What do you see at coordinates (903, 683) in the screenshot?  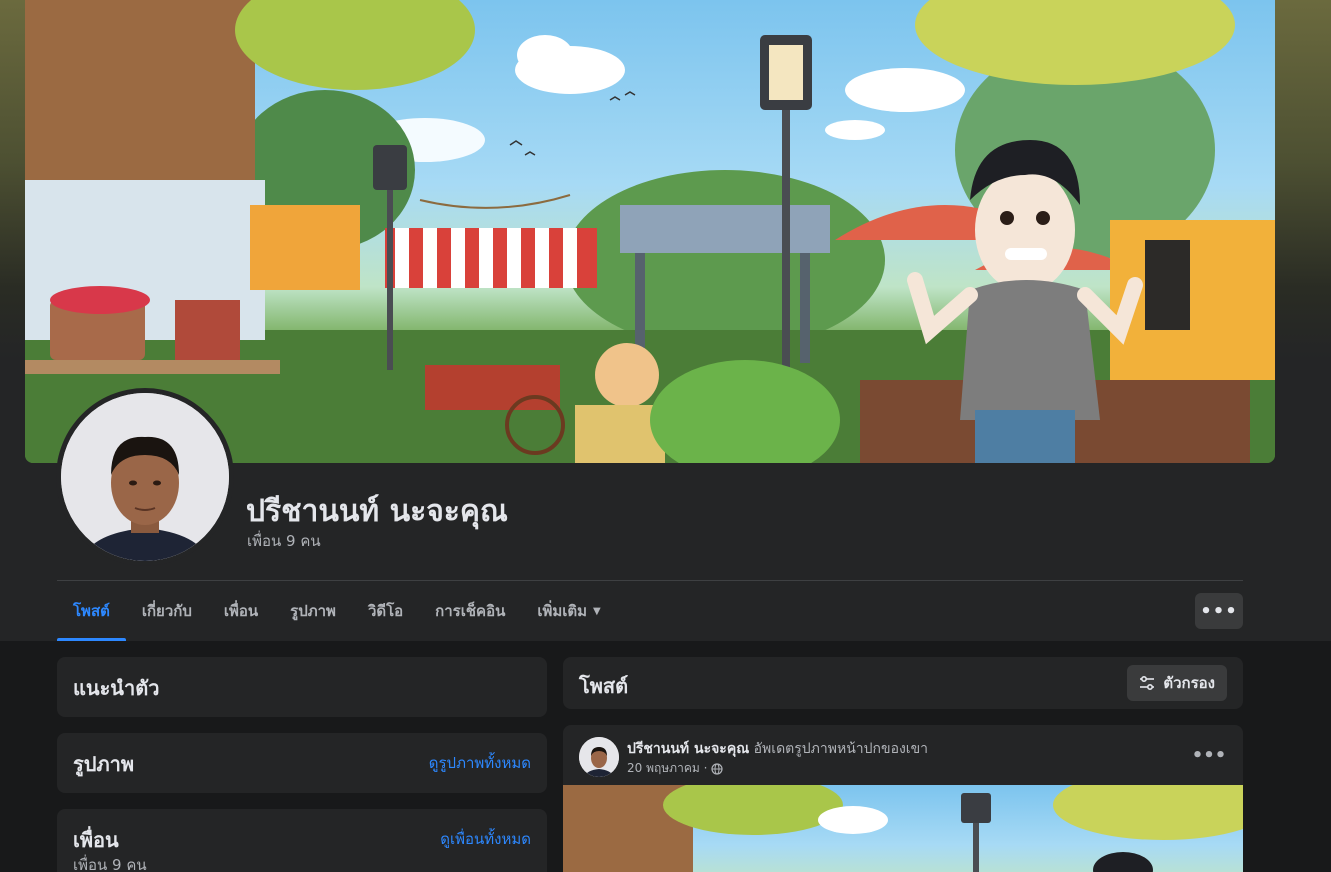 I see `posts-header-card: โพสต์ ตัวกรอง` at bounding box center [903, 683].